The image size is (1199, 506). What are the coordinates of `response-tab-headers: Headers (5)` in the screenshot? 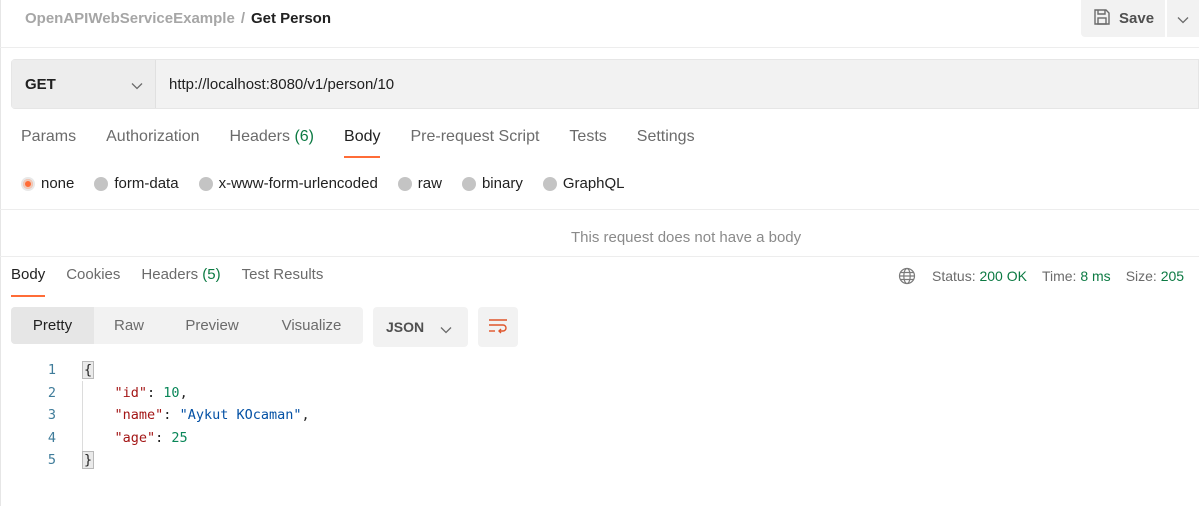 It's located at (180, 281).